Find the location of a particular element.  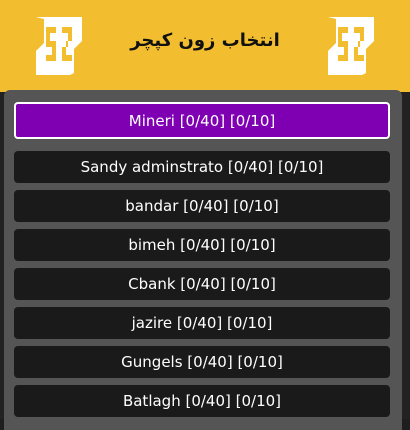

zone-item-sandy-adminstrato: Sandy adminstrato [0/40] [0/10] is located at coordinates (202, 167).